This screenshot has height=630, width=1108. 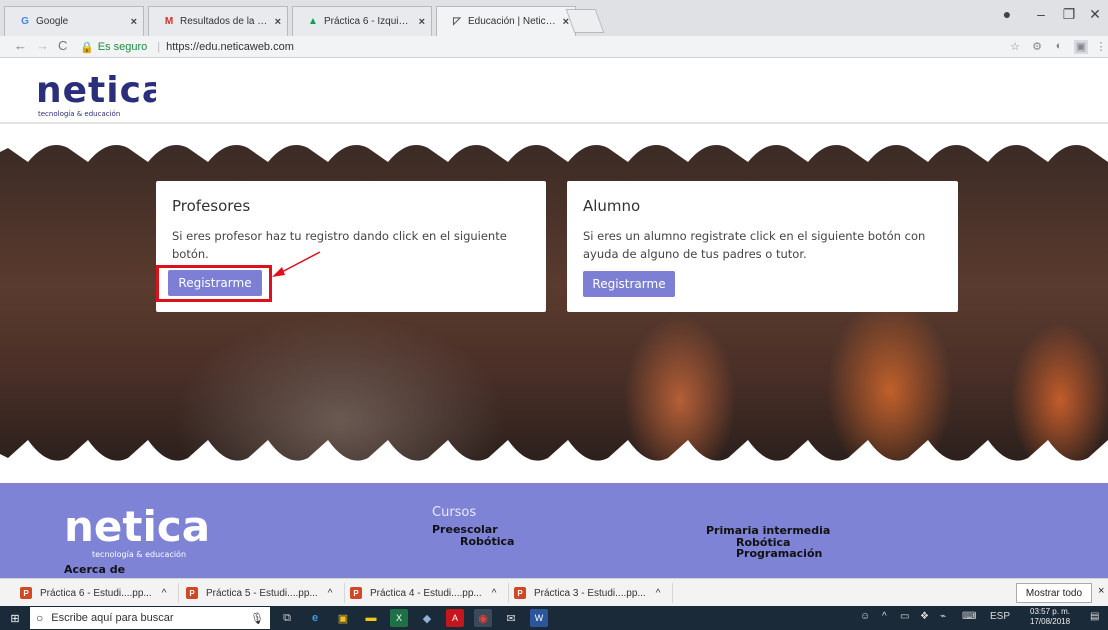 What do you see at coordinates (1093, 14) in the screenshot?
I see `close-window-icon: ✕` at bounding box center [1093, 14].